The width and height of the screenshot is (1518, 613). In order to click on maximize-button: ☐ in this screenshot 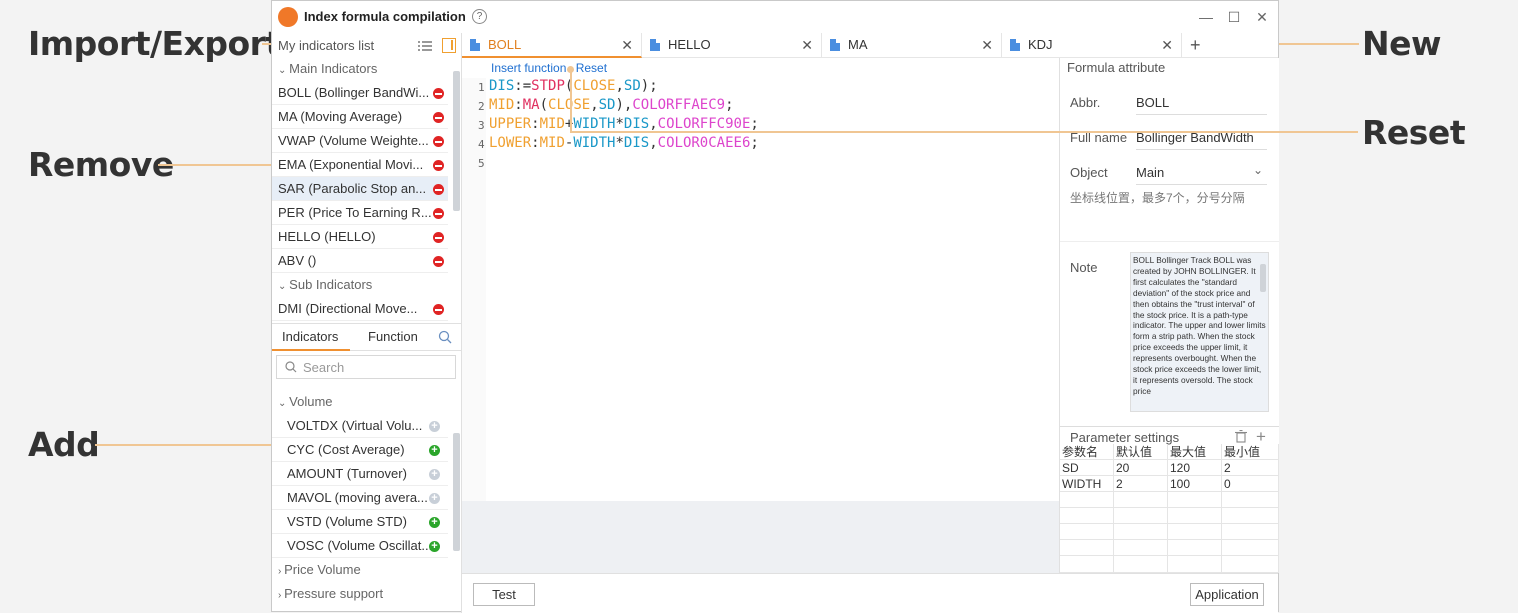, I will do `click(1234, 17)`.